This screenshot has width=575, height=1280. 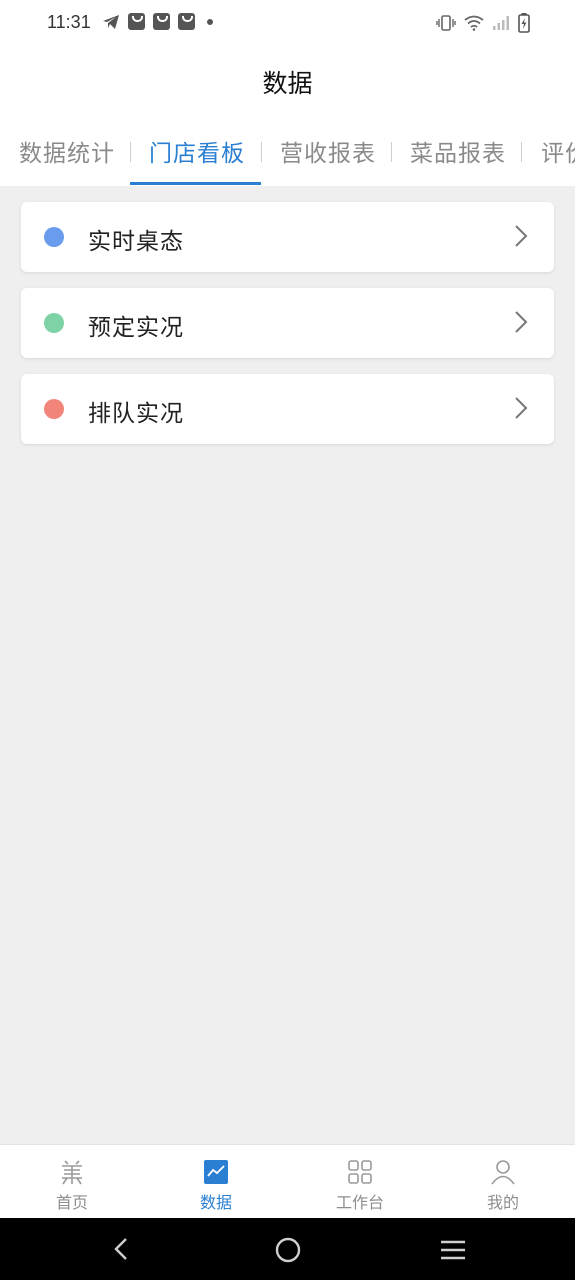 What do you see at coordinates (287, 237) in the screenshot?
I see `card-realtime-tables: 实时桌态` at bounding box center [287, 237].